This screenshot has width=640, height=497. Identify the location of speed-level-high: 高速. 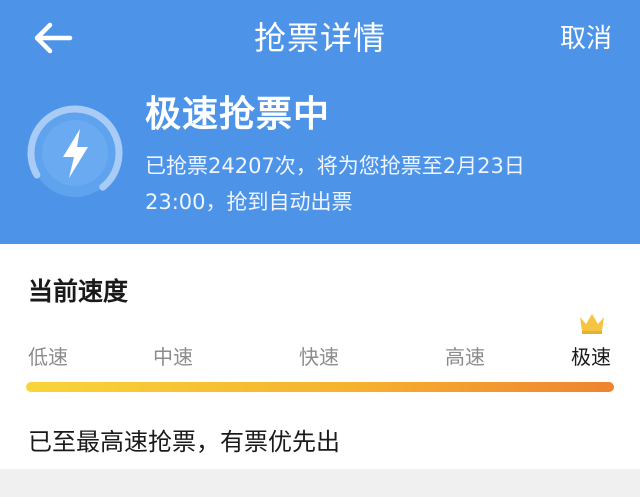
(465, 357).